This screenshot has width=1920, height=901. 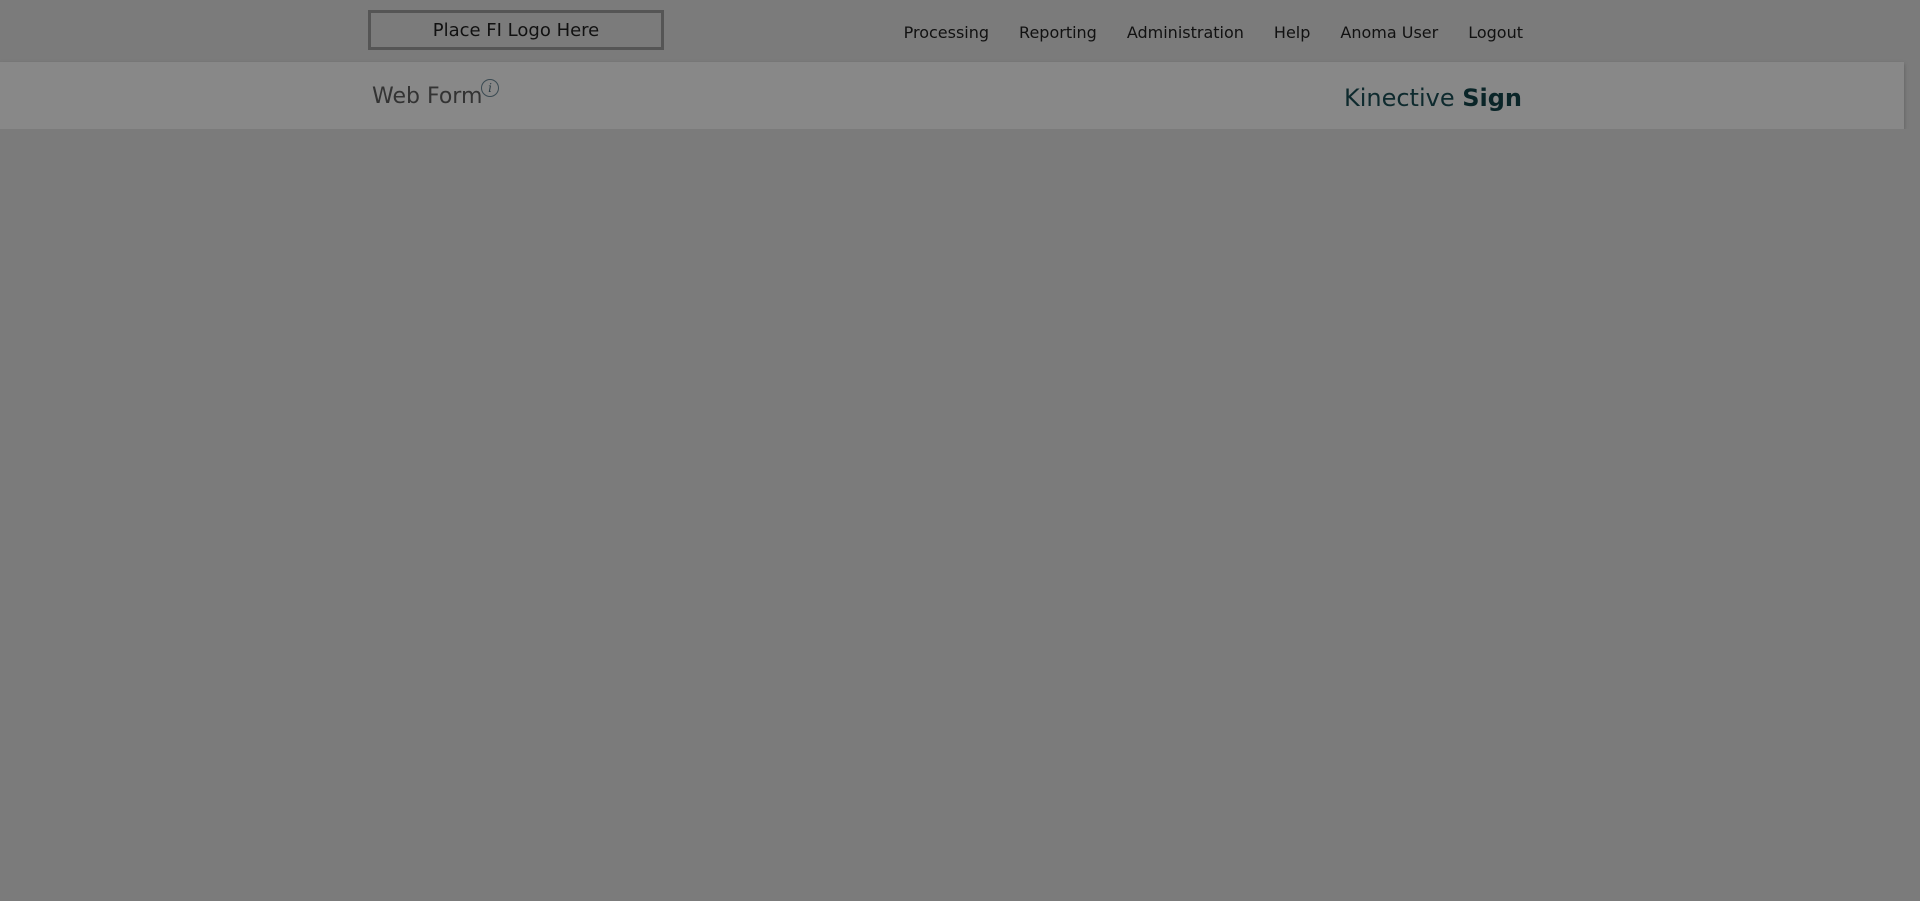 What do you see at coordinates (1492, 98) in the screenshot?
I see `brand-text-bold: Sign` at bounding box center [1492, 98].